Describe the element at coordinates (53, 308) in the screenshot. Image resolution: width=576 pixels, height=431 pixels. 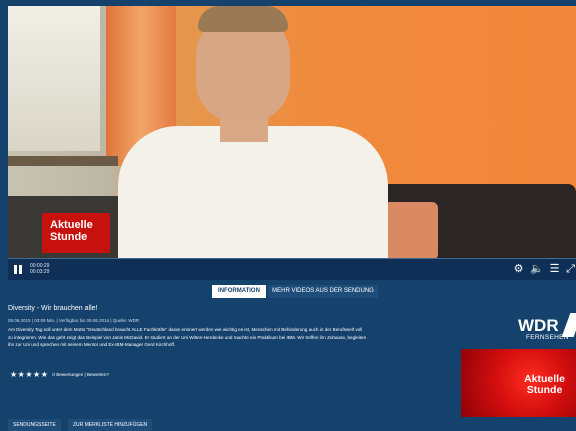
I see `video-title: Diversity - Wir brauchen alle!` at that location.